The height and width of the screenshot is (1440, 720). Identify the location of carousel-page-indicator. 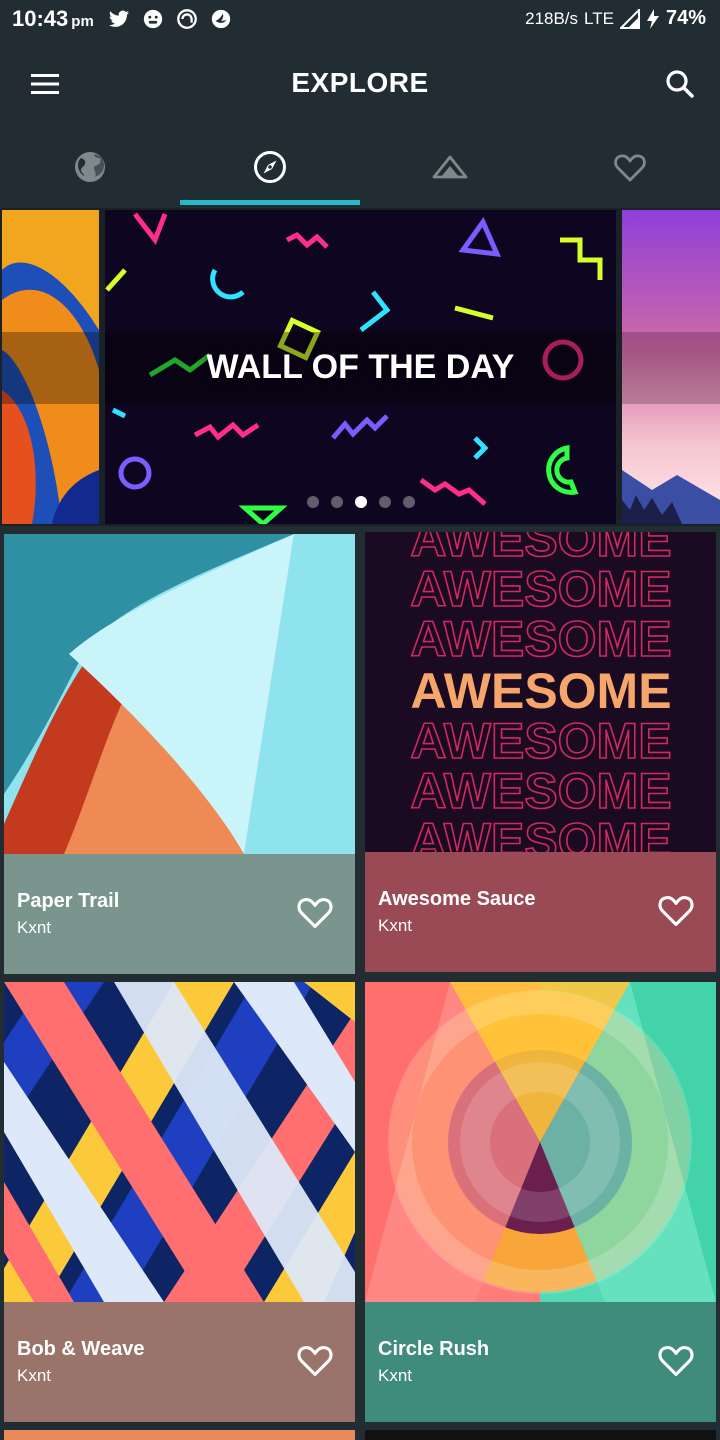
(360, 502).